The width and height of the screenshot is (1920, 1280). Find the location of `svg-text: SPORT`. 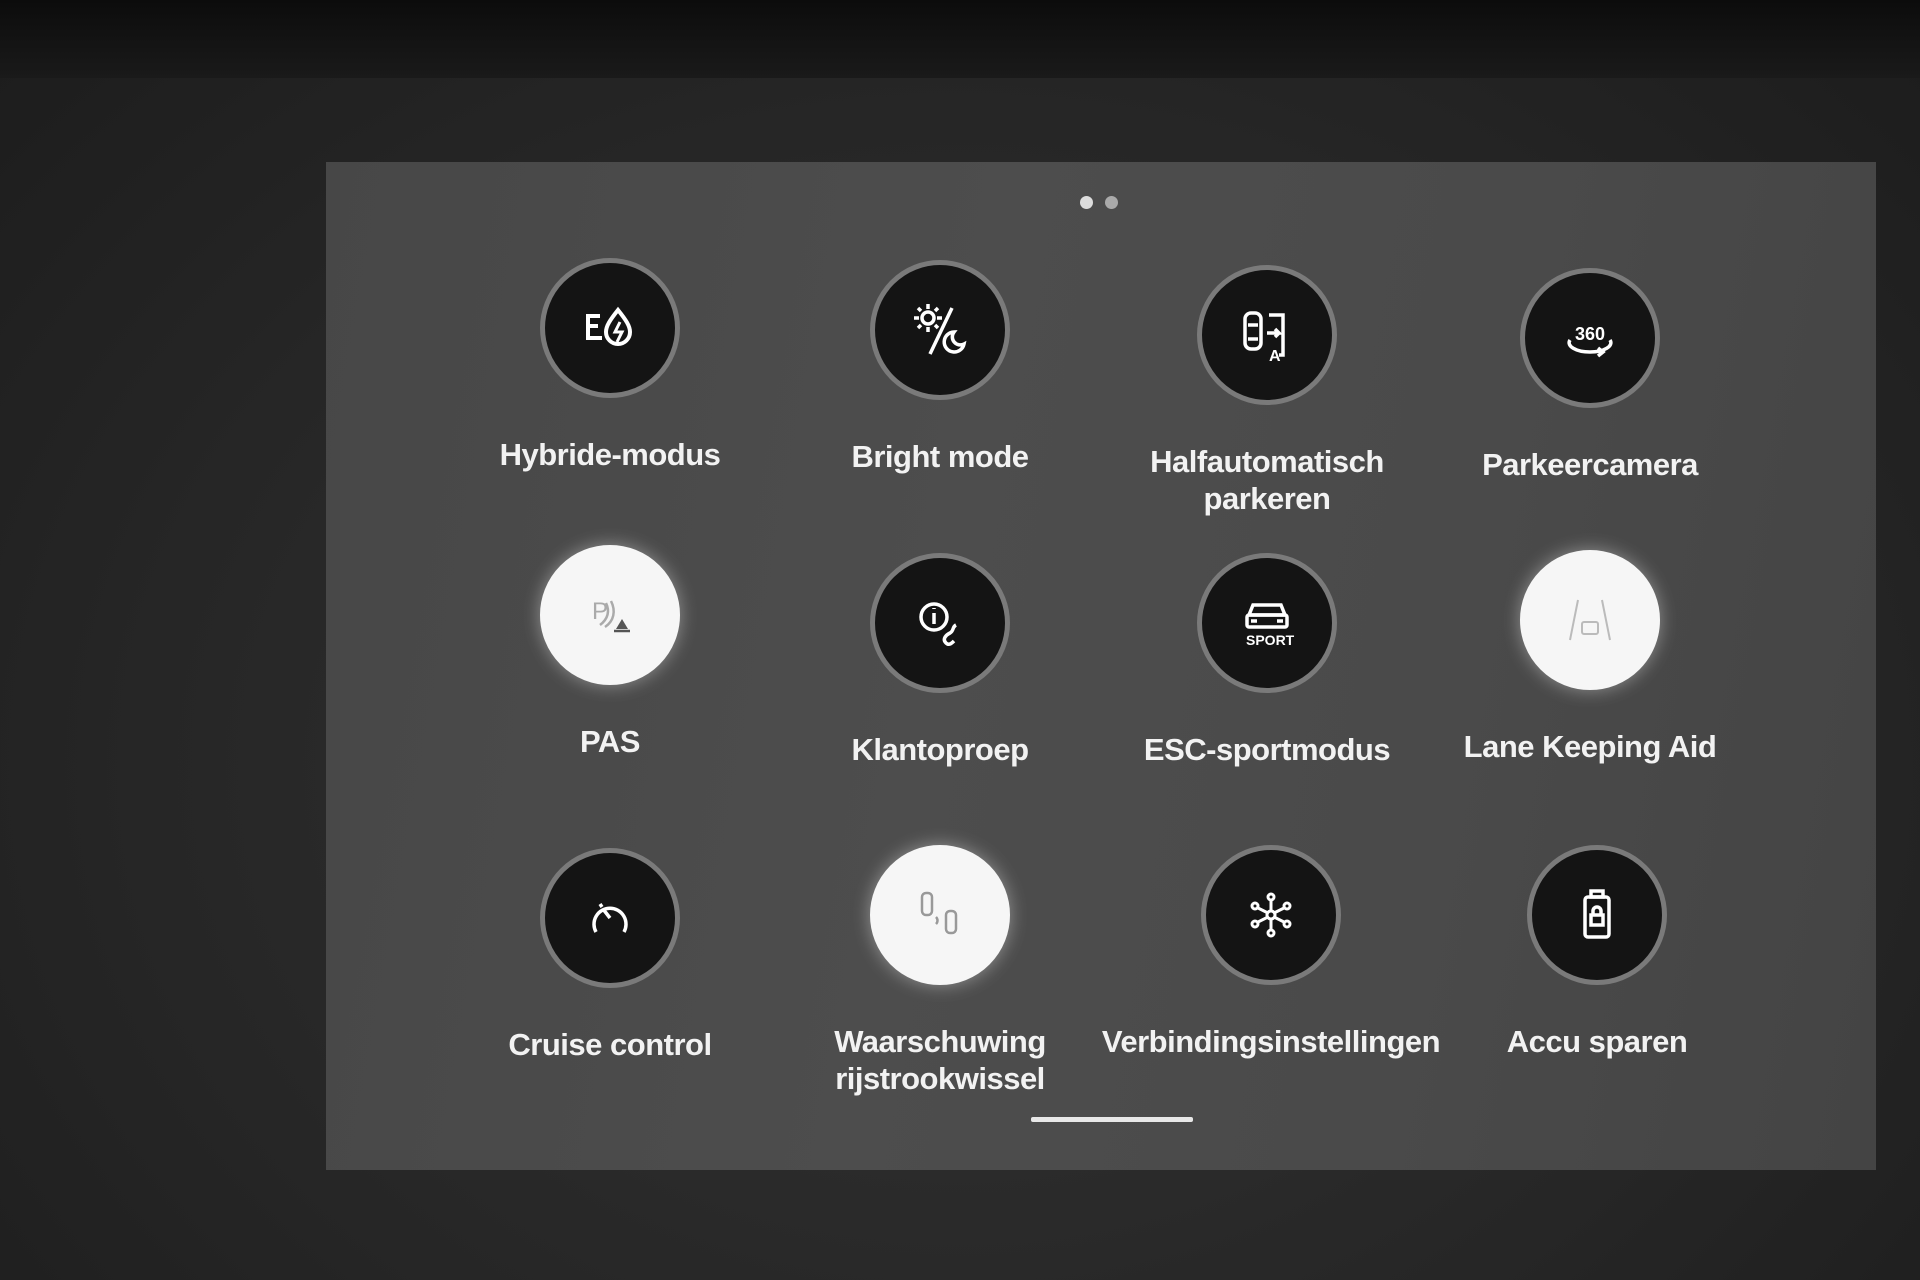

svg-text: SPORT is located at coordinates (1270, 640).